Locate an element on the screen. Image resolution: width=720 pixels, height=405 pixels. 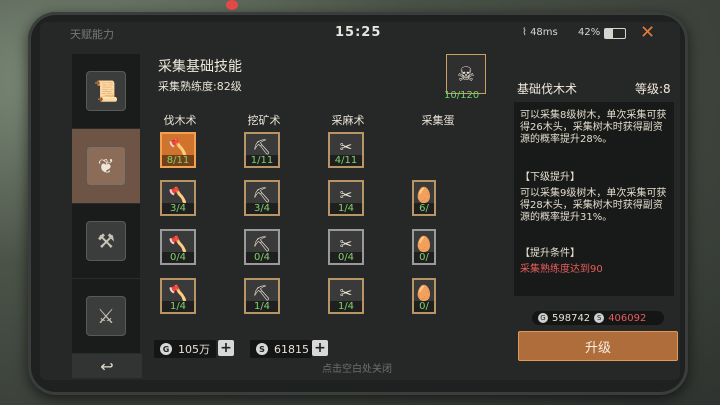
category-sidebar: 📜 ❦ ⚒ ⚔ is located at coordinates (106, 204).